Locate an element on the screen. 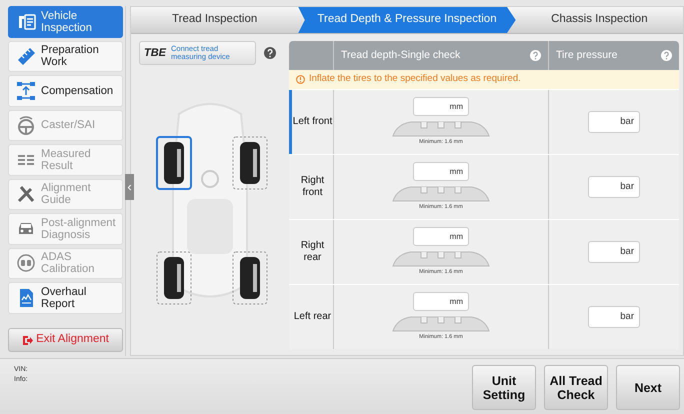 This screenshot has height=414, width=684. footer-button: Unit Setting is located at coordinates (504, 387).